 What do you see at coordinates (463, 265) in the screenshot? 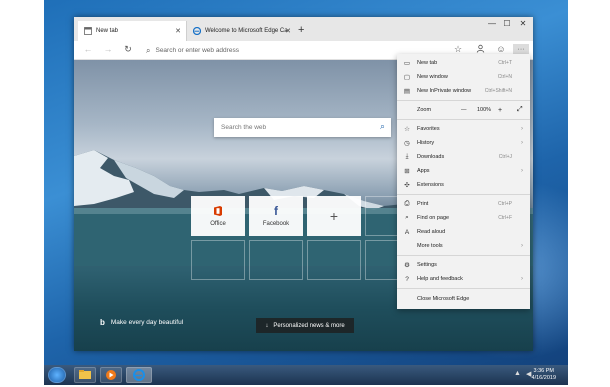
I see `menu-item-settings: ⚙ Settings` at bounding box center [463, 265].